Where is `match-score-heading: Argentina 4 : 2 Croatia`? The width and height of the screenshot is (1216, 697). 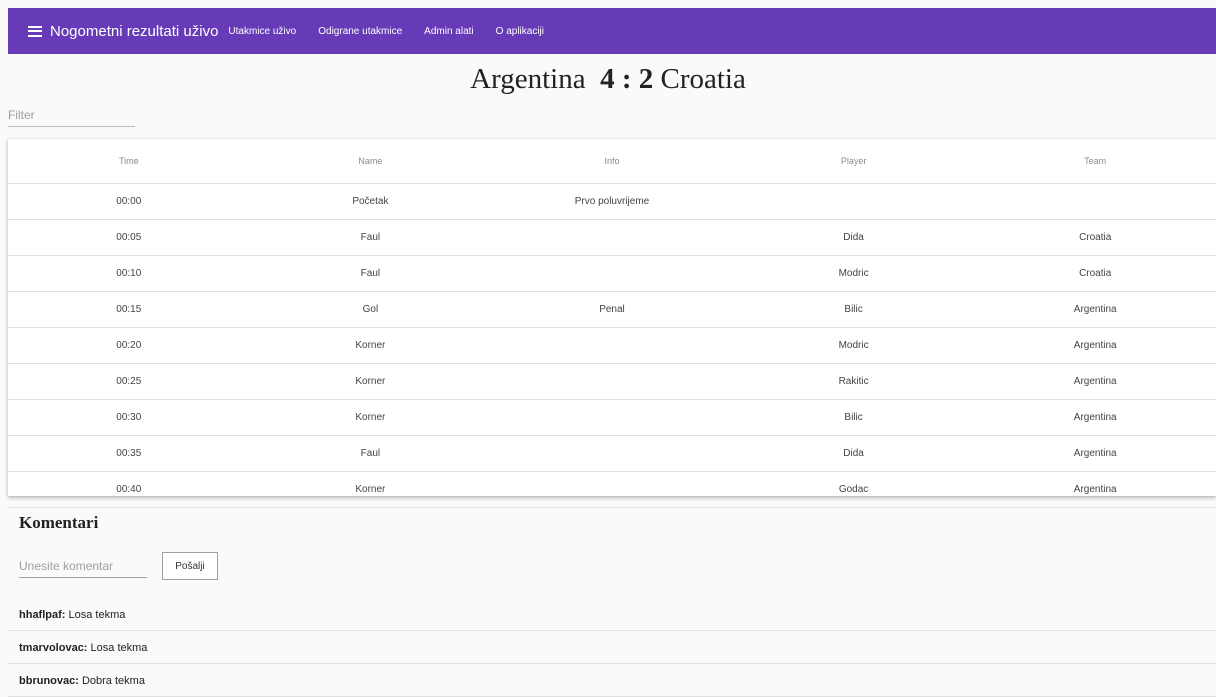 match-score-heading: Argentina 4 : 2 Croatia is located at coordinates (608, 79).